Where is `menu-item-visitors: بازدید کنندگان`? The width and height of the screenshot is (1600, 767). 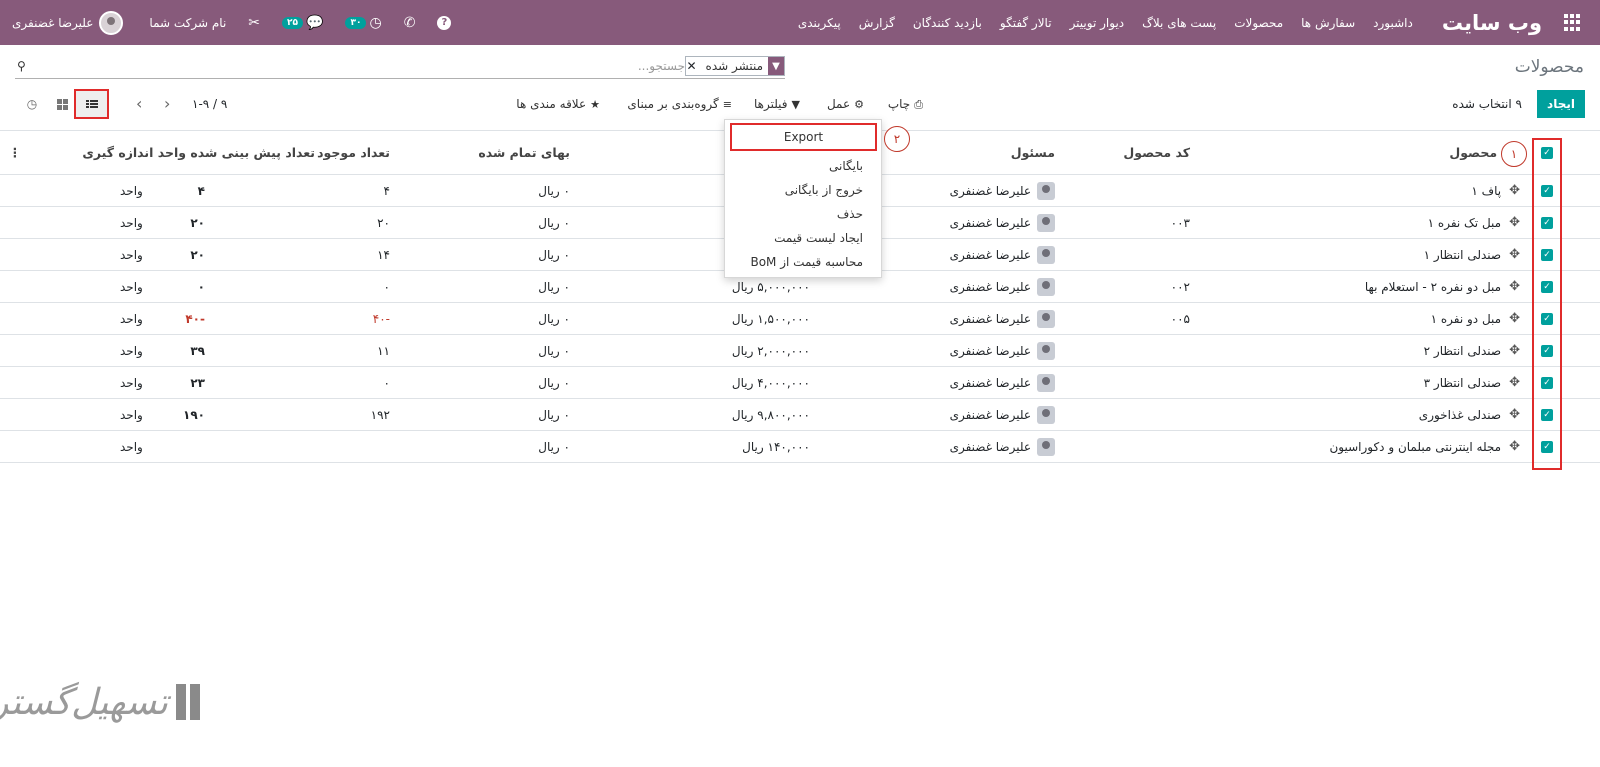
menu-item-visitors: بازدید کنندگان is located at coordinates (947, 23).